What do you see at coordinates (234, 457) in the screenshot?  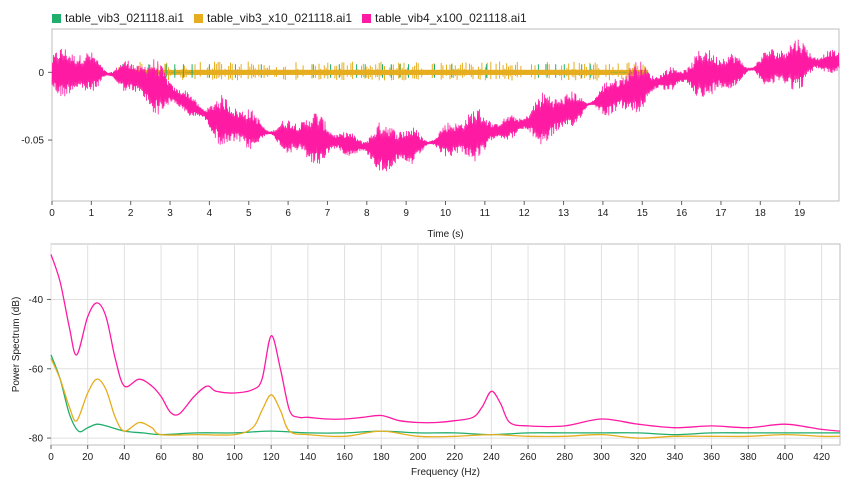 I see `x-tick-label: 100` at bounding box center [234, 457].